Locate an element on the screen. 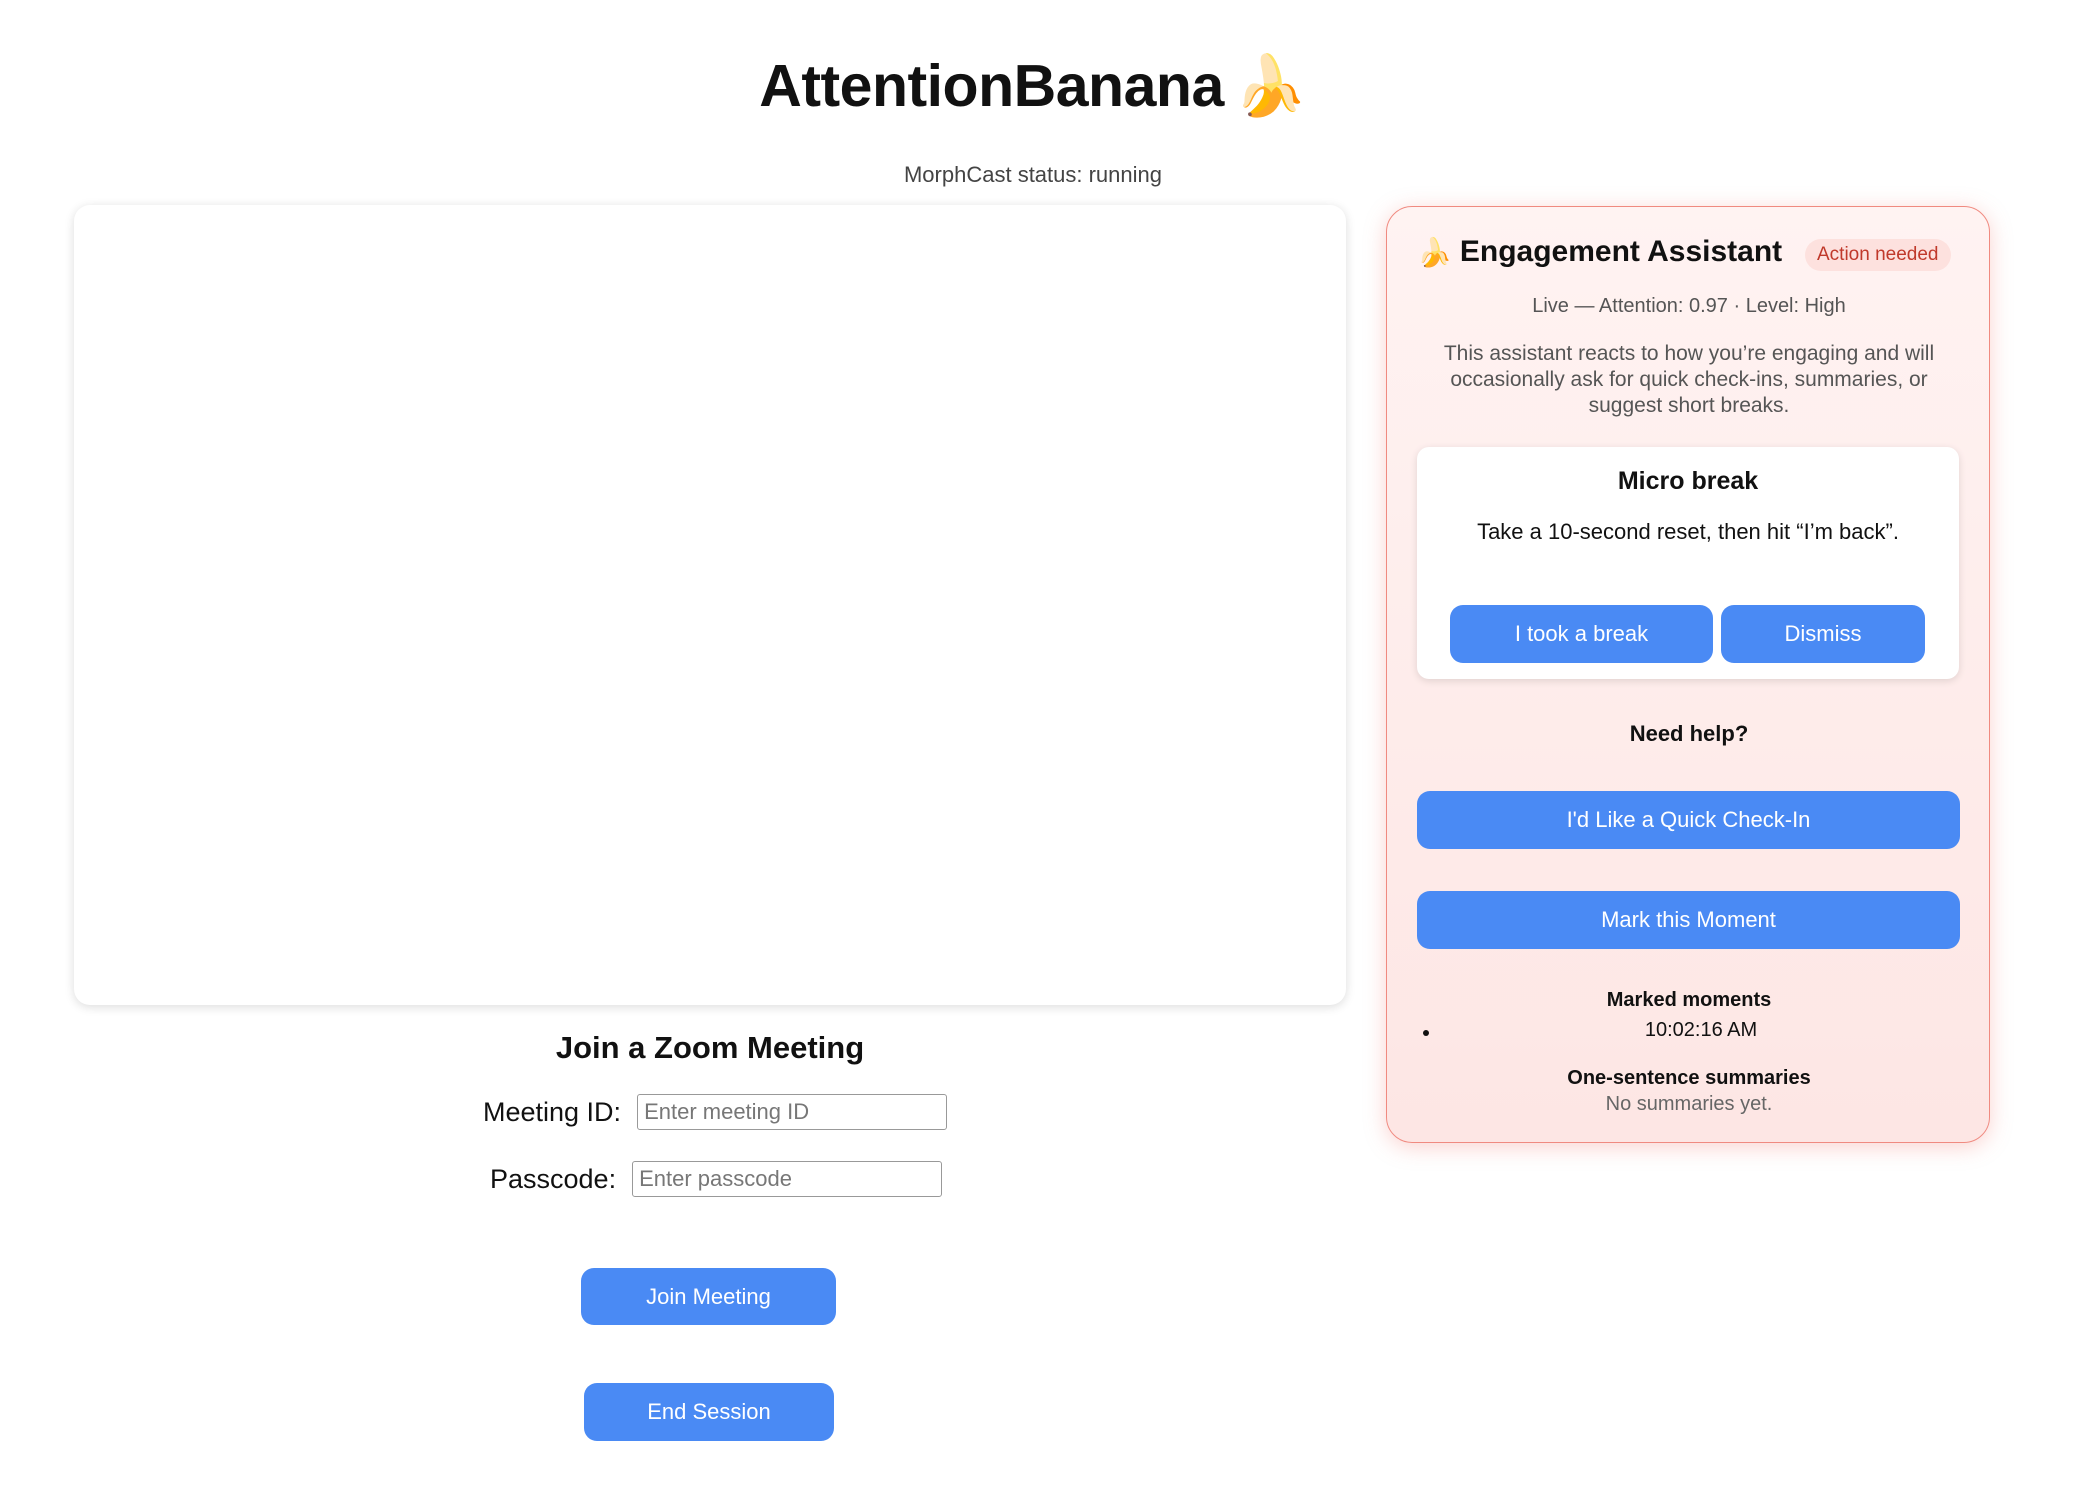 The width and height of the screenshot is (2086, 1490). micro-break-title: Micro break is located at coordinates (1688, 481).